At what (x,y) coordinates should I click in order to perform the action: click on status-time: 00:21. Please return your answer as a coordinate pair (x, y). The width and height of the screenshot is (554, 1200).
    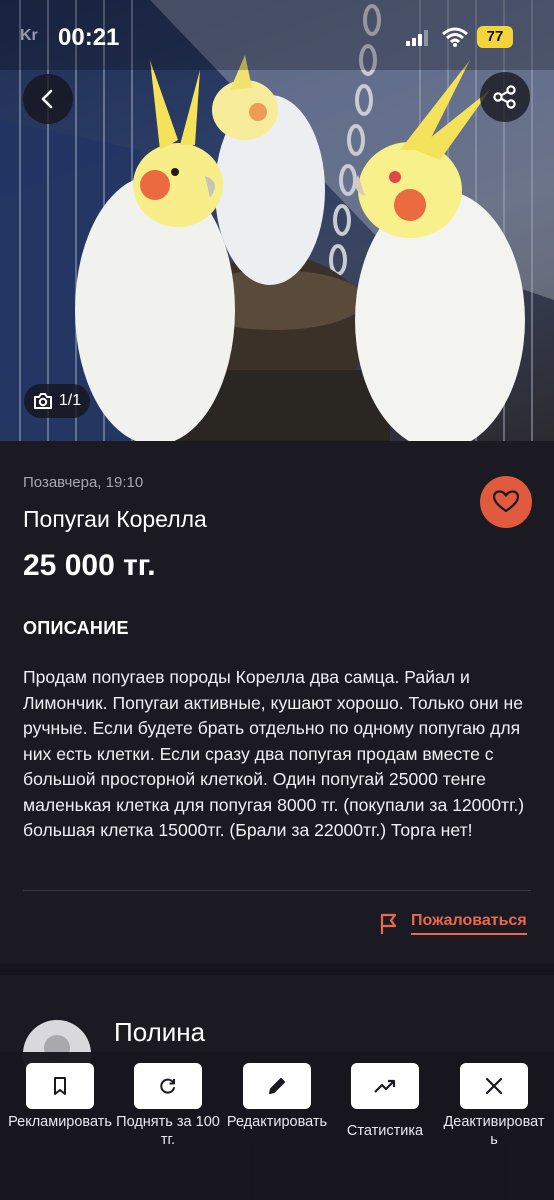
    Looking at the image, I should click on (89, 37).